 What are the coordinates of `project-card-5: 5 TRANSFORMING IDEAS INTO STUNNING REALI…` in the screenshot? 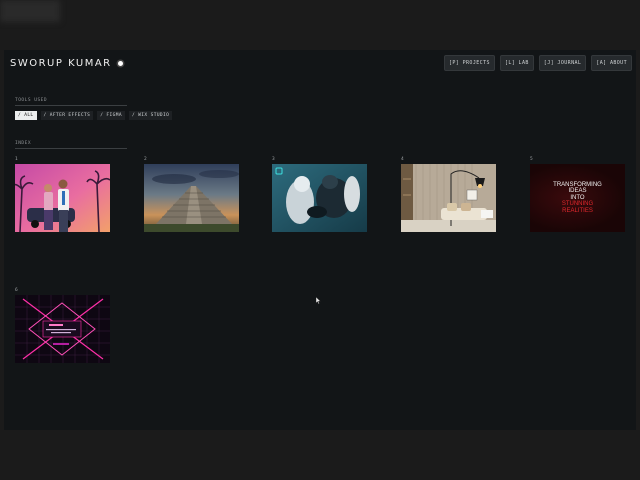 It's located at (577, 194).